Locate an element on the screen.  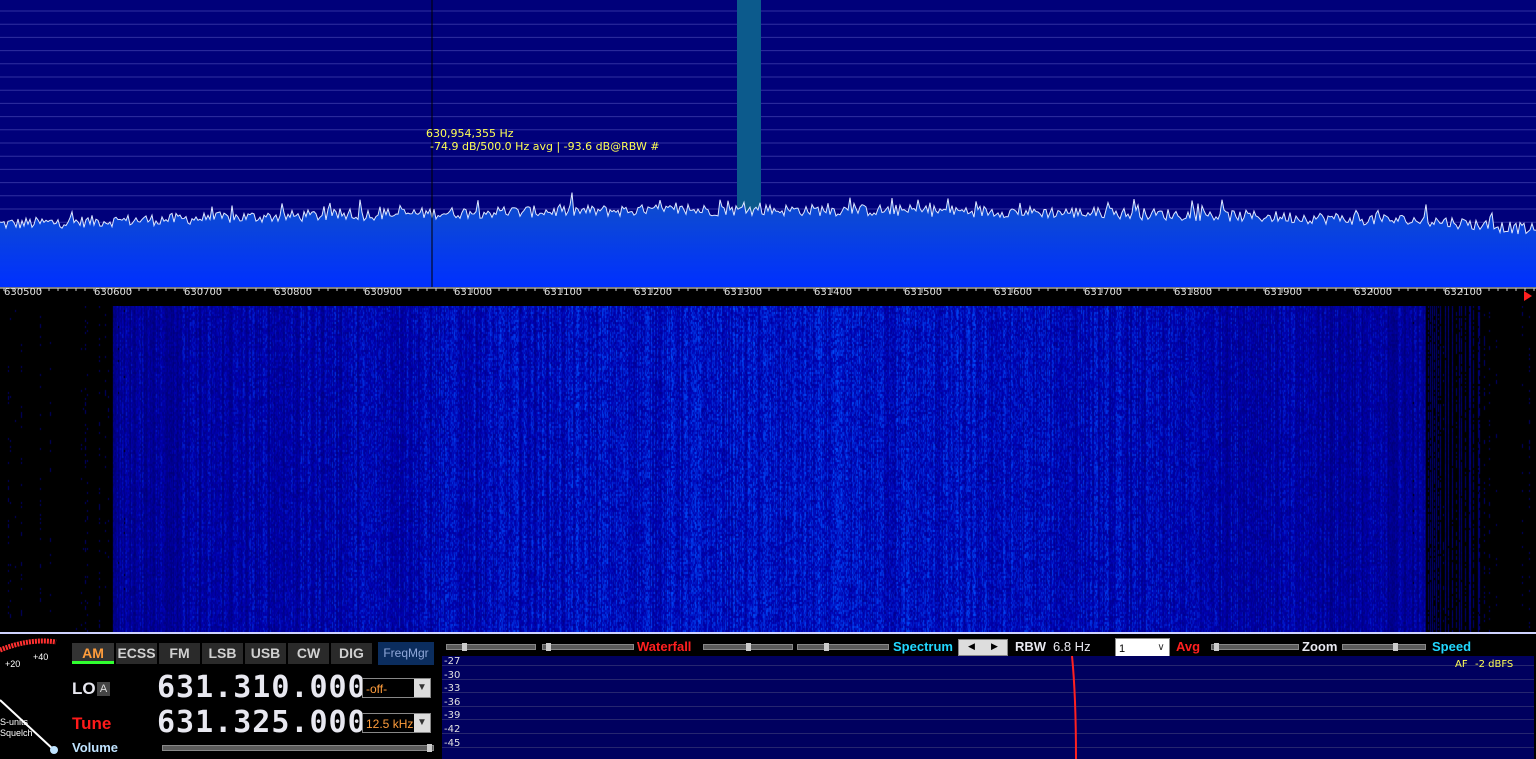
freq-tick-label: 631100 is located at coordinates (563, 292).